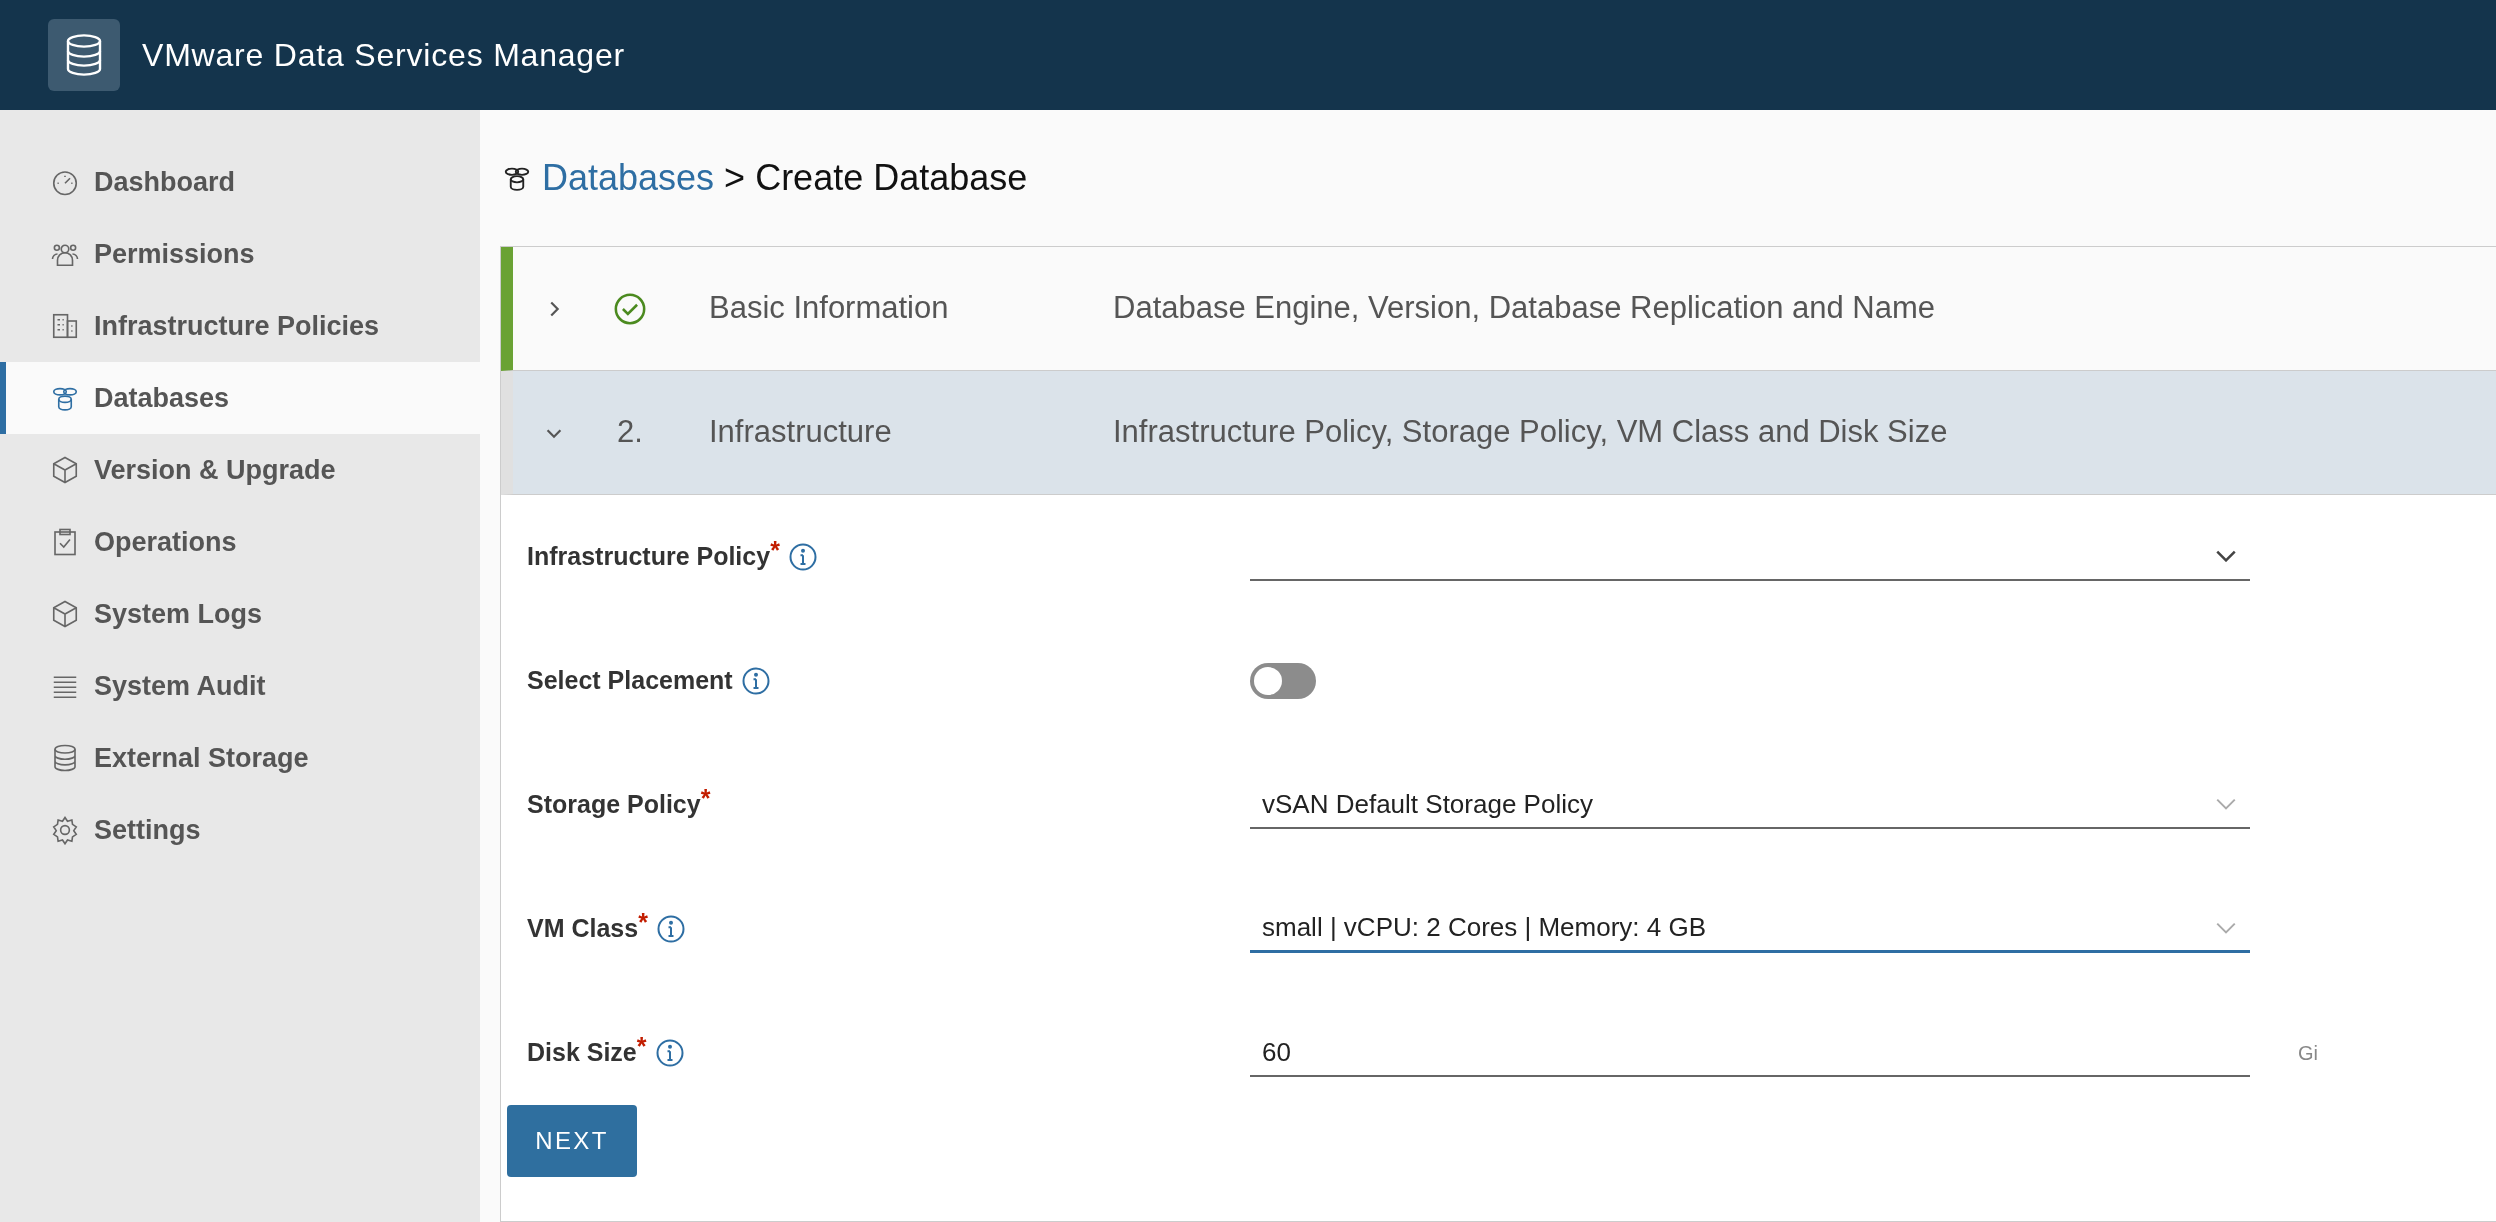 The image size is (2496, 1222). I want to click on check-circle-icon, so click(630, 308).